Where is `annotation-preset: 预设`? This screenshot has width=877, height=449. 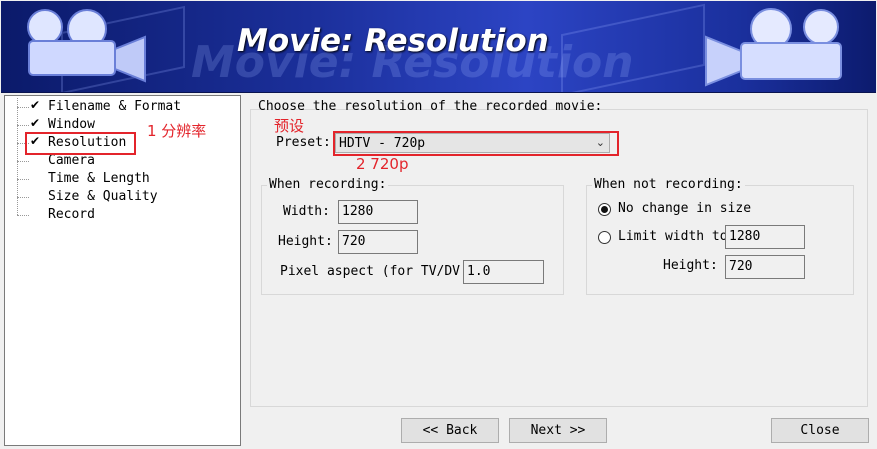 annotation-preset: 预设 is located at coordinates (289, 126).